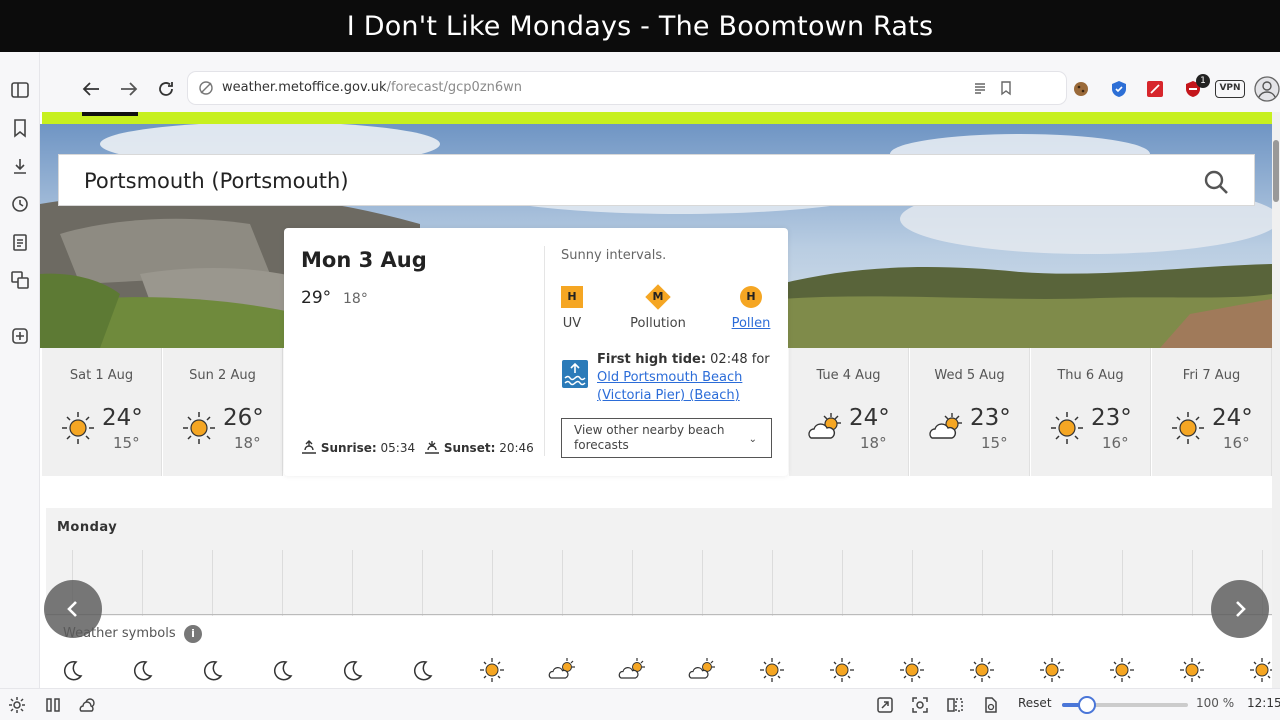 The image size is (1280, 720). Describe the element at coordinates (1240, 609) in the screenshot. I see `scroll-right-button` at that location.